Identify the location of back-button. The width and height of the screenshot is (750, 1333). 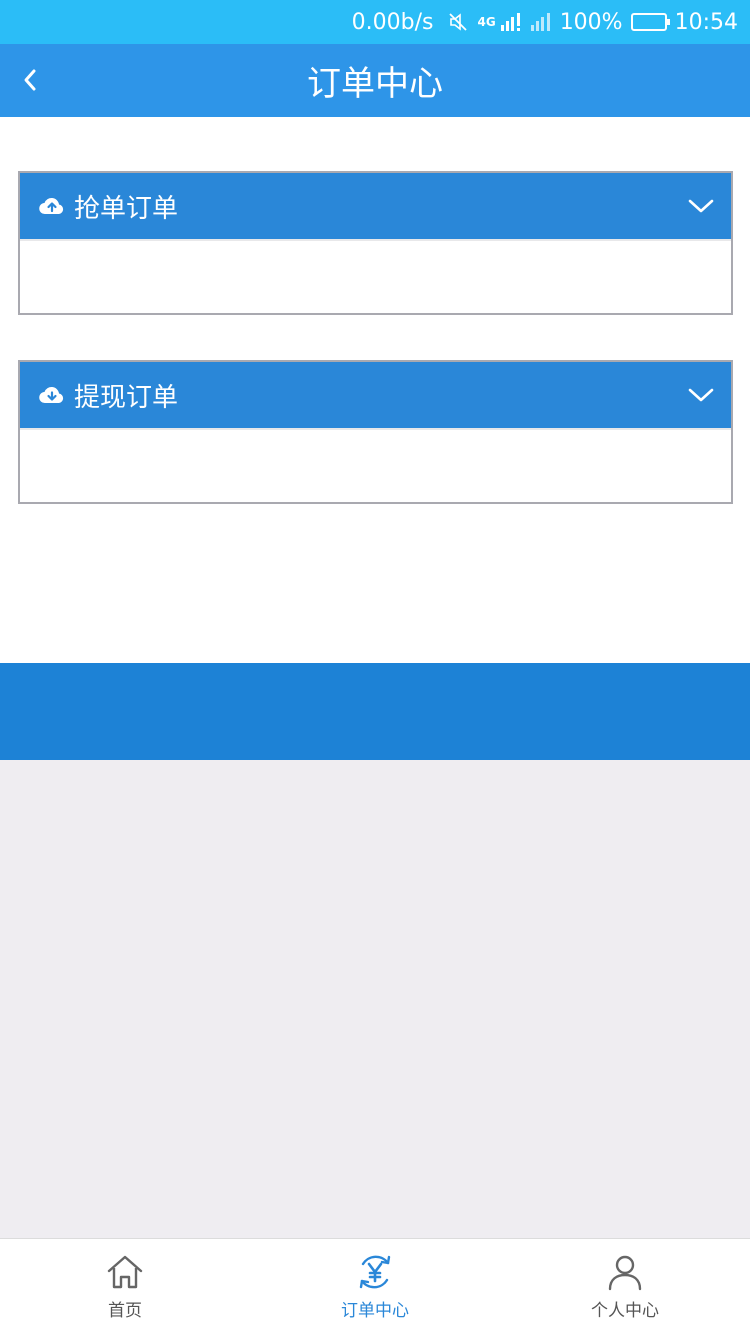
(30, 80).